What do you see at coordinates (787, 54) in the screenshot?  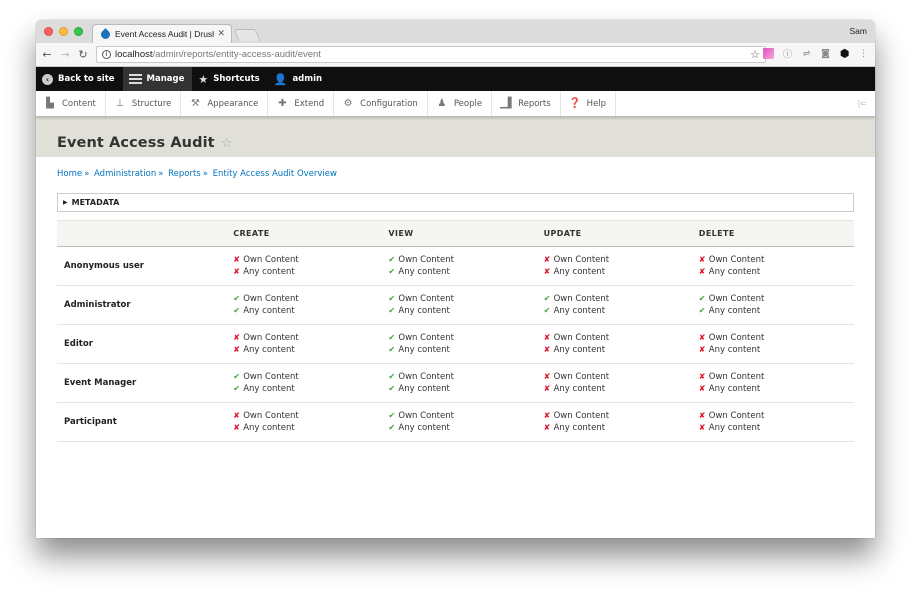 I see `extension-info-icon: ⓘ` at bounding box center [787, 54].